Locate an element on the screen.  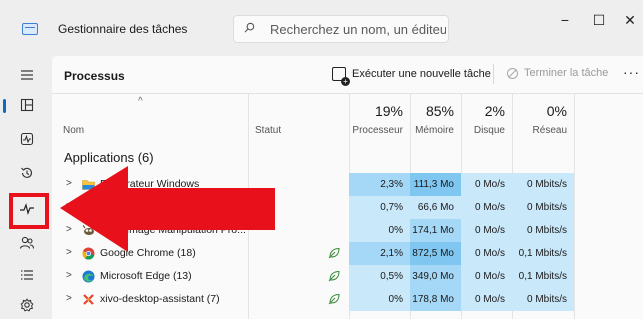
cpu-cell: 2,1% is located at coordinates (379, 253).